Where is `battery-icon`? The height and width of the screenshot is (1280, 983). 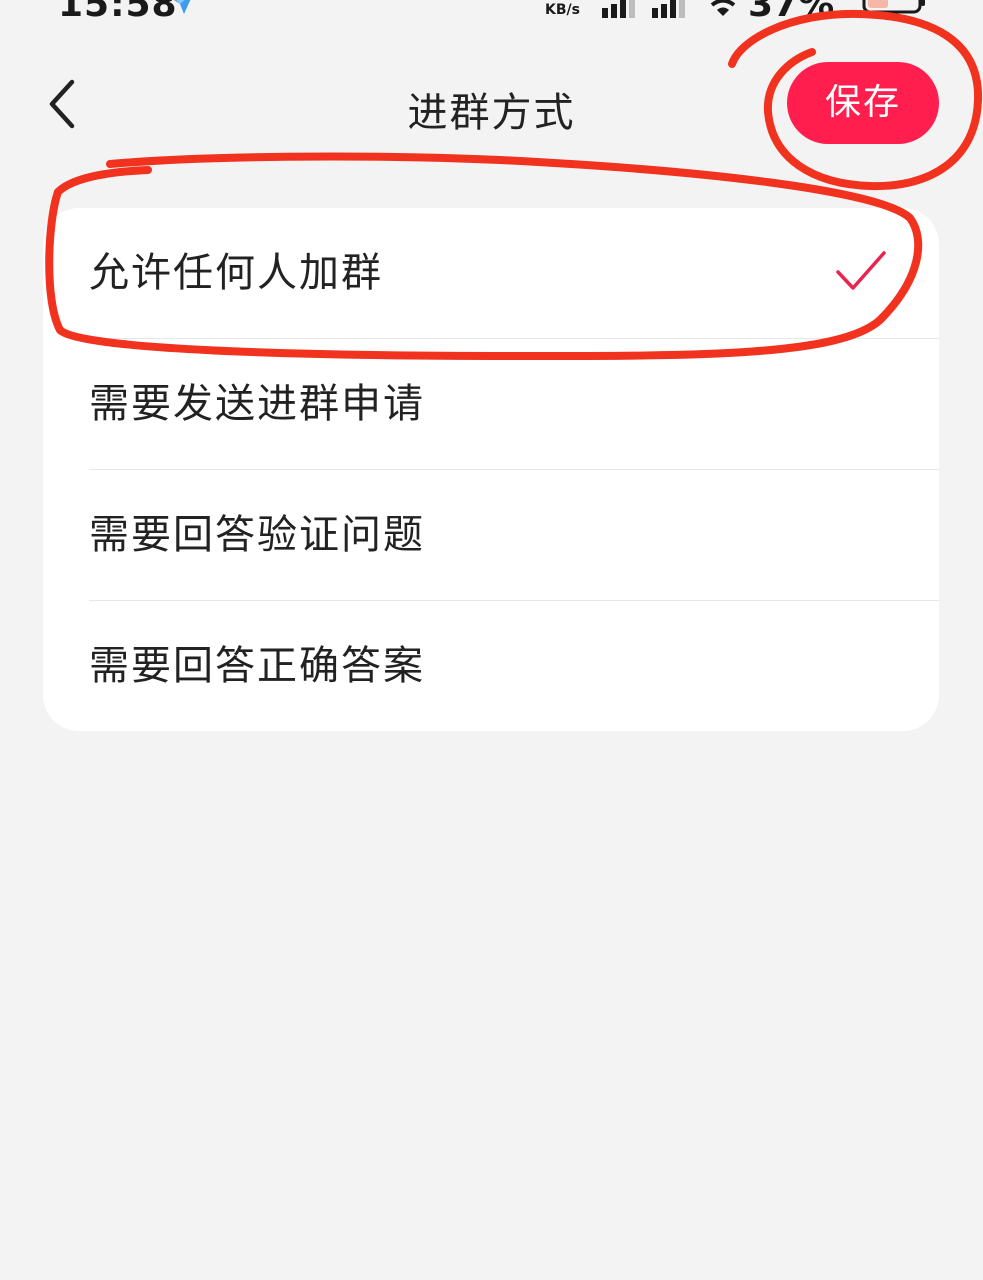
battery-icon is located at coordinates (893, 7).